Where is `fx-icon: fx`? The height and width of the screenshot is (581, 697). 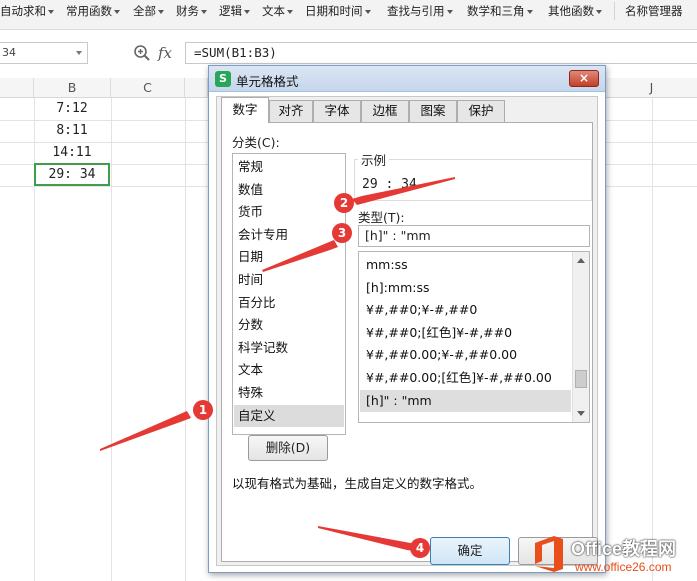 fx-icon: fx is located at coordinates (165, 53).